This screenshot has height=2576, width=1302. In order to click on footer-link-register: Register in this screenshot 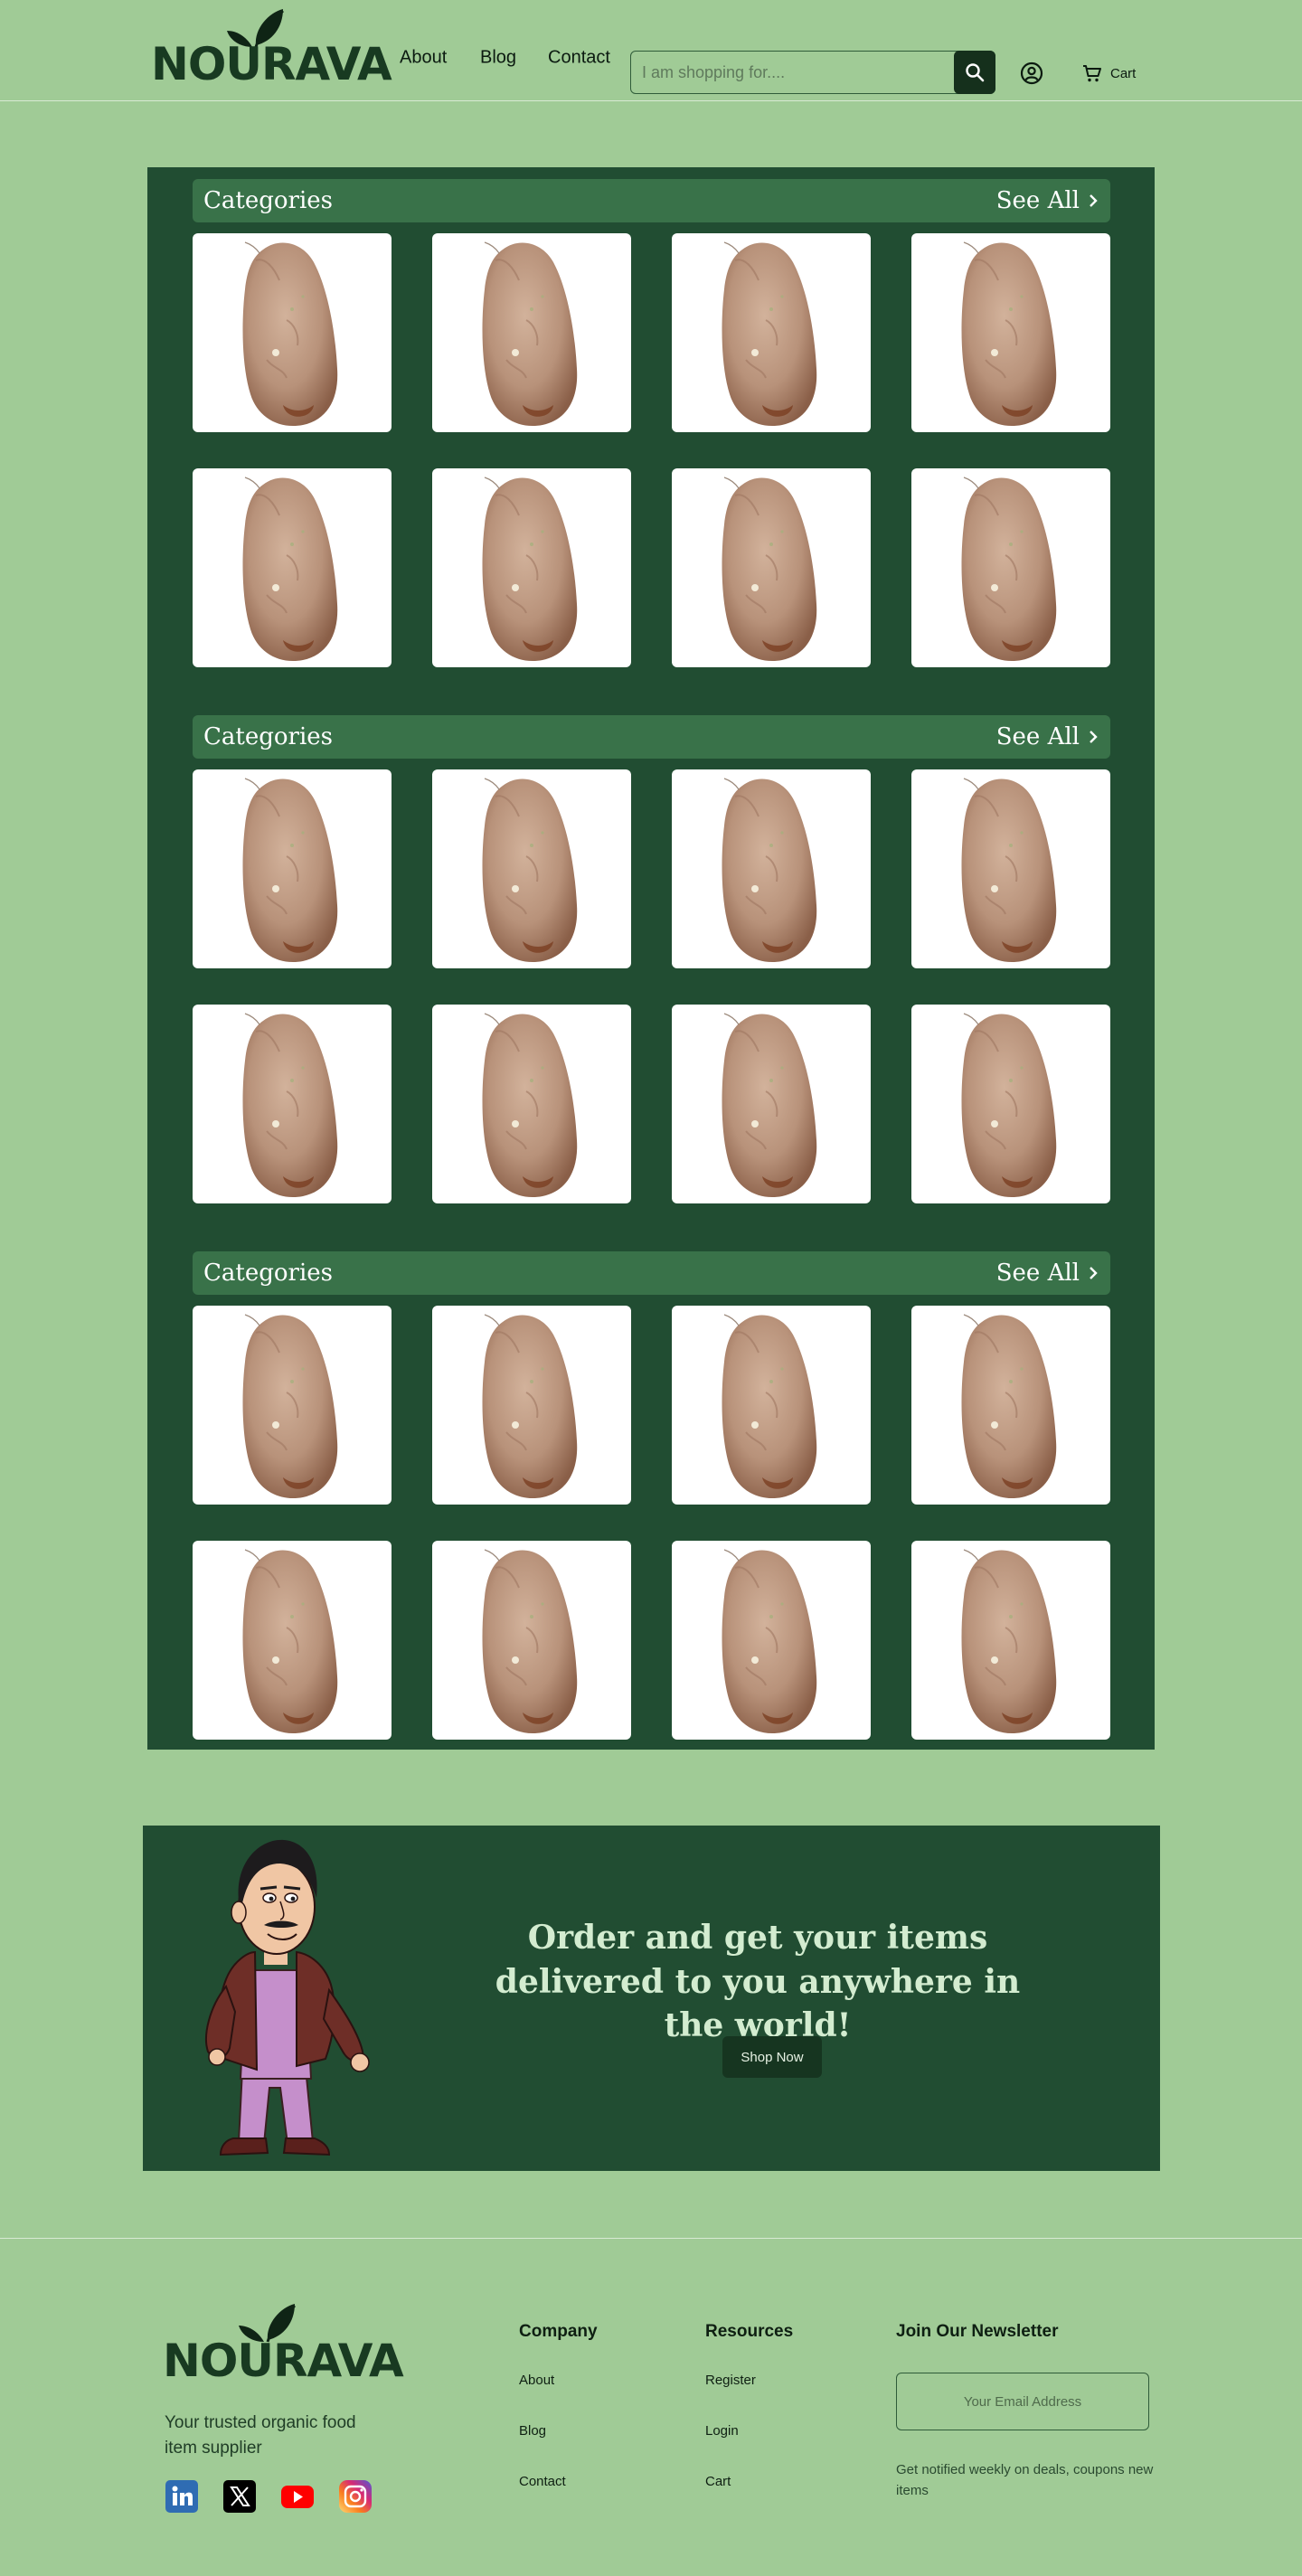, I will do `click(731, 2380)`.